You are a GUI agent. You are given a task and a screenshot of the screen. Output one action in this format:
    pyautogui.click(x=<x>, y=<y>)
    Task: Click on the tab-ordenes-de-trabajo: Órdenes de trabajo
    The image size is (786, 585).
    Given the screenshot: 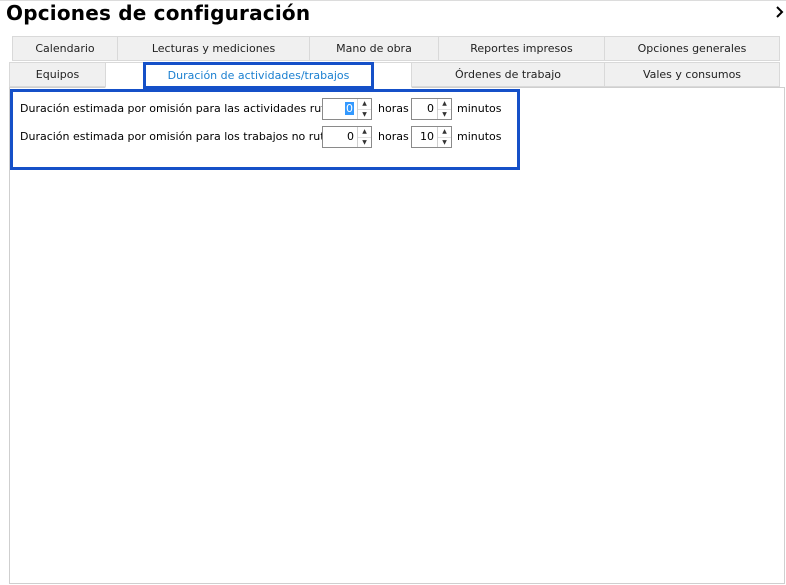 What is the action you would take?
    pyautogui.click(x=508, y=74)
    